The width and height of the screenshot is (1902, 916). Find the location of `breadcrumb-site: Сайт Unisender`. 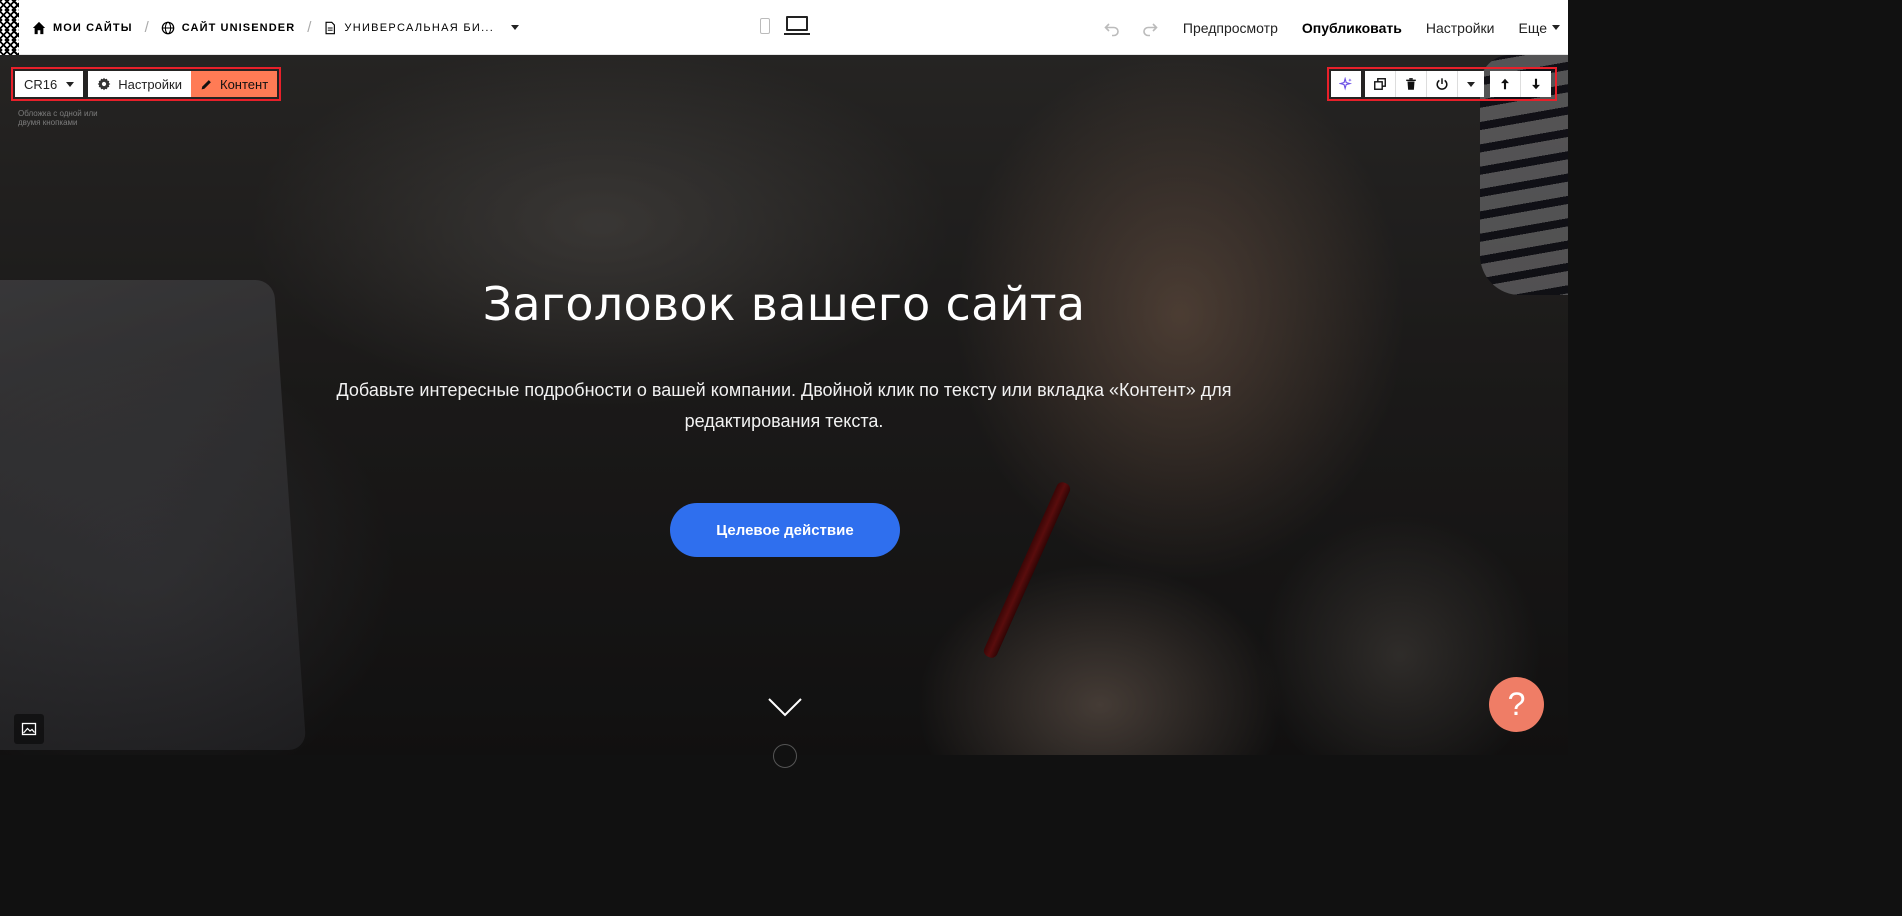

breadcrumb-site: Сайт Unisender is located at coordinates (228, 28).